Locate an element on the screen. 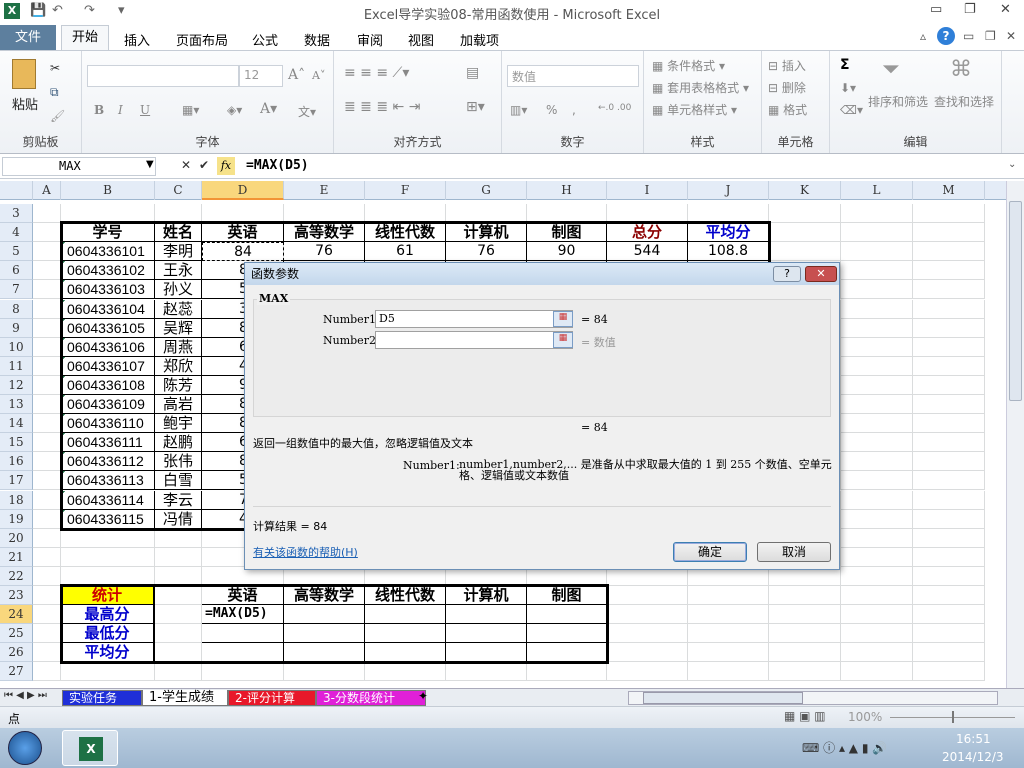  column-header-M: M is located at coordinates (949, 190).